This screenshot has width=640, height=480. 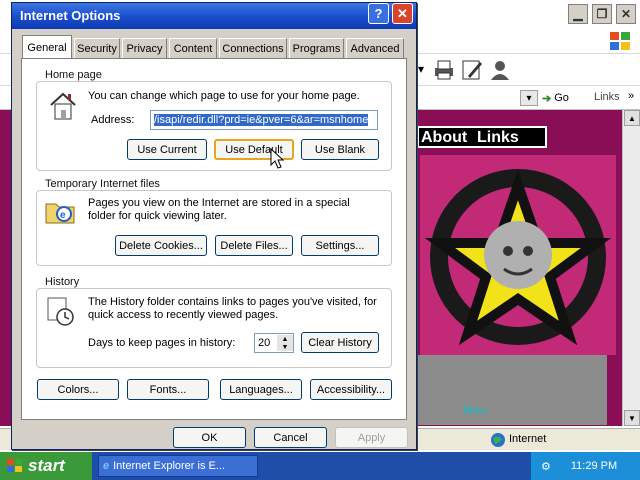 What do you see at coordinates (277, 158) in the screenshot?
I see `mouse-cursor-icon` at bounding box center [277, 158].